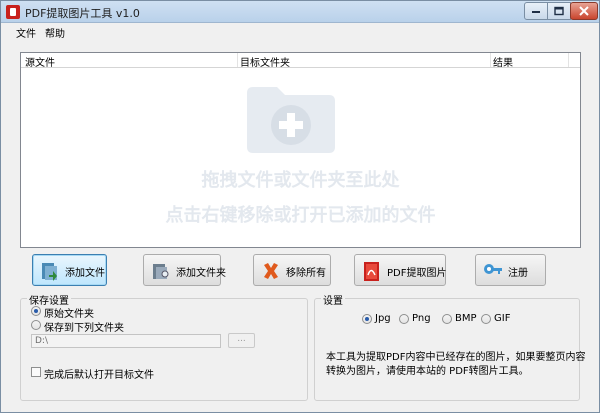 Image resolution: width=600 pixels, height=413 pixels. I want to click on format-bmp-label: BMP, so click(466, 318).